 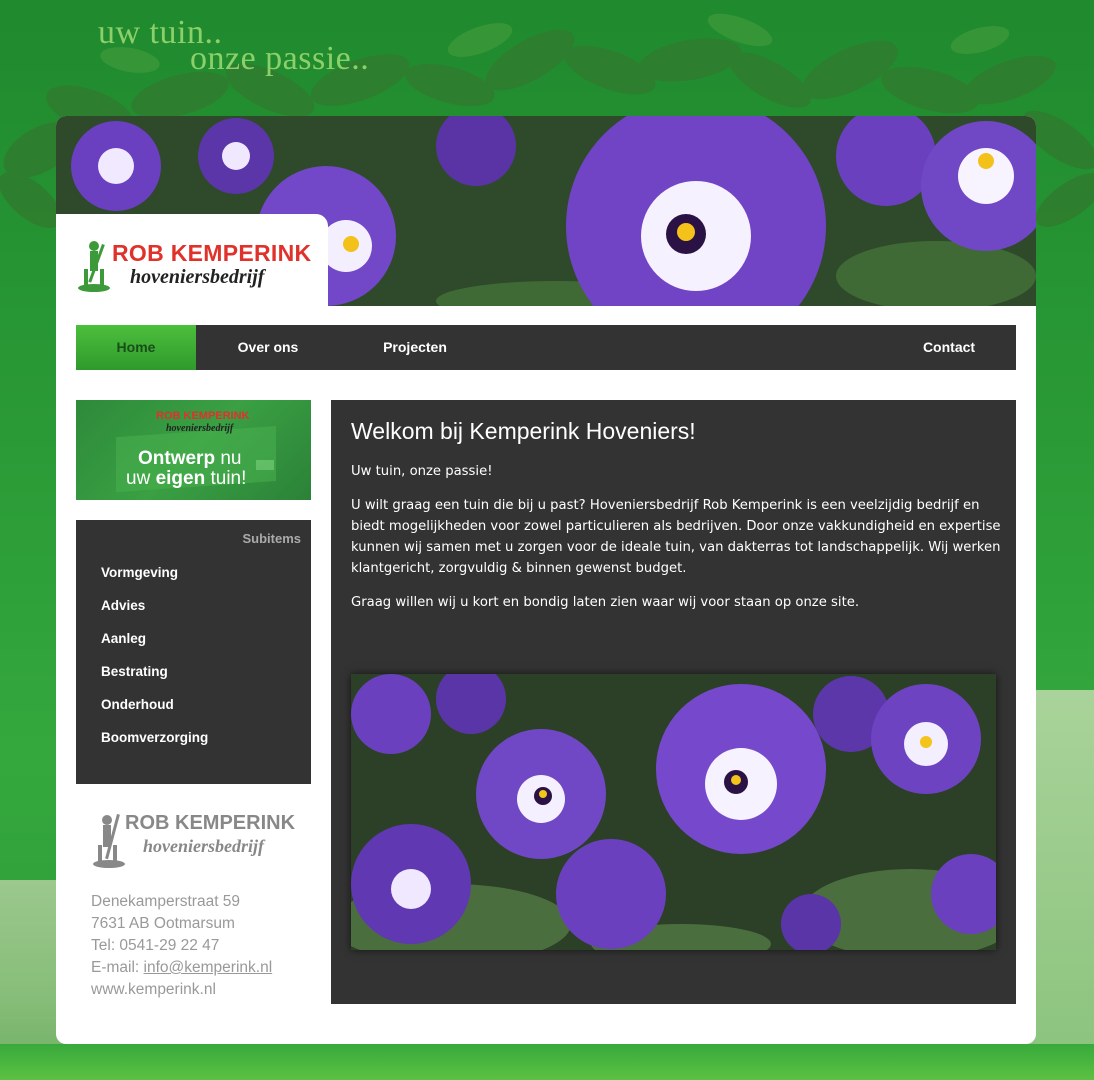 I want to click on sidebar-logo-name: ROB KEMPERINK, so click(x=210, y=823).